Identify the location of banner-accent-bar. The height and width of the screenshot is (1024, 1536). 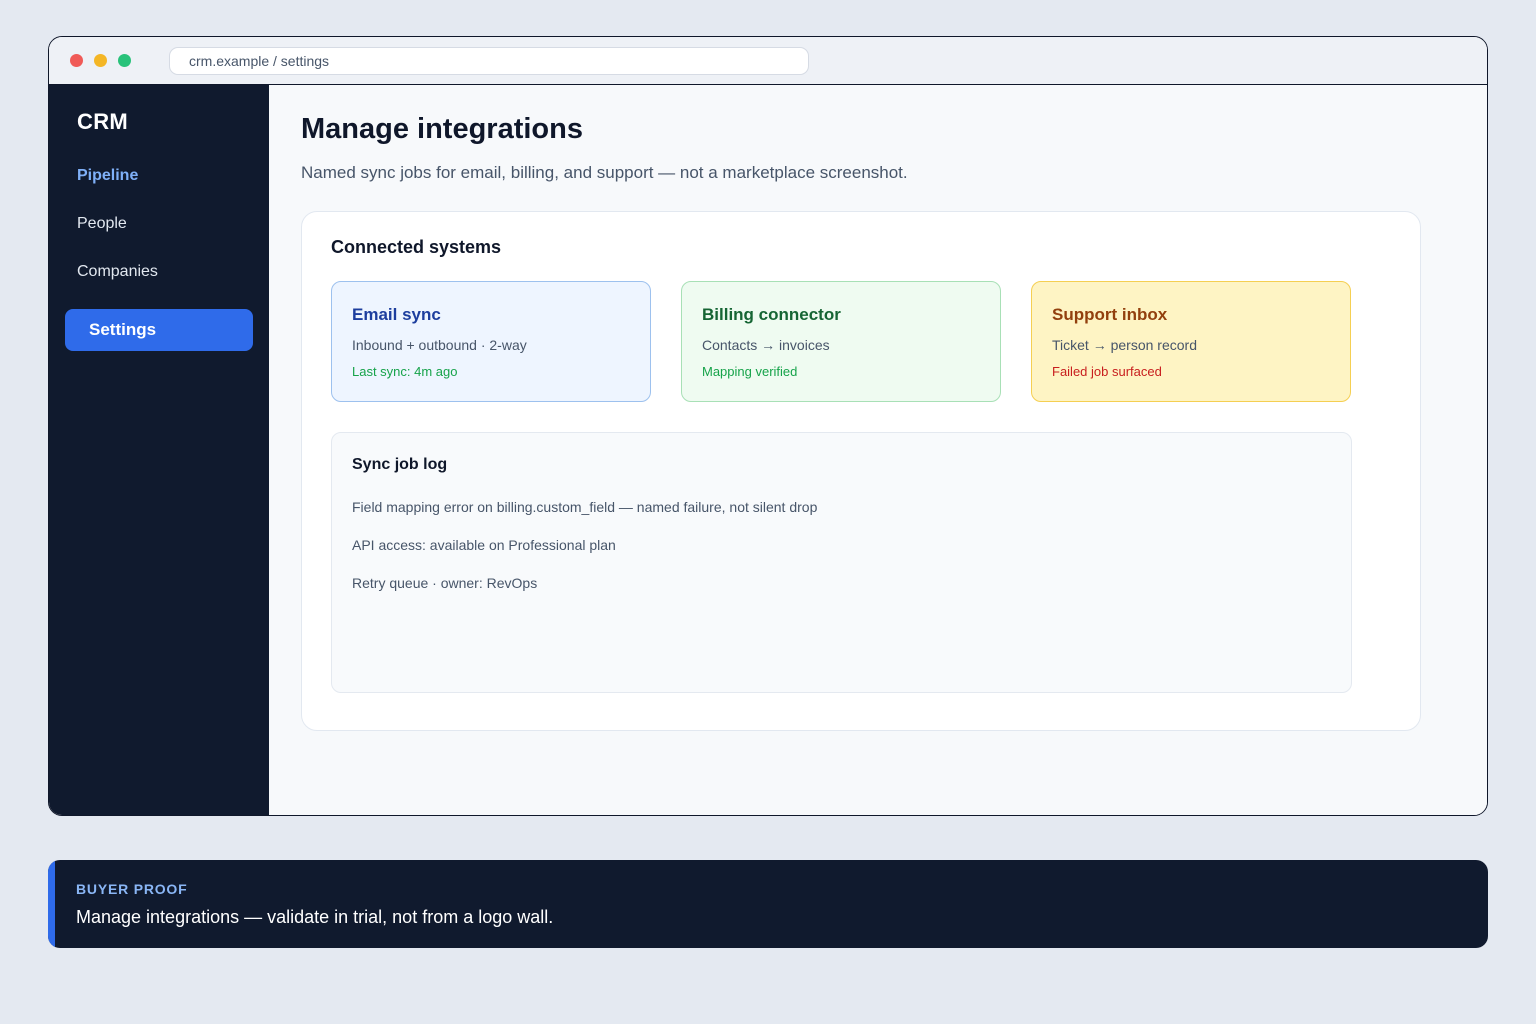
(51, 904).